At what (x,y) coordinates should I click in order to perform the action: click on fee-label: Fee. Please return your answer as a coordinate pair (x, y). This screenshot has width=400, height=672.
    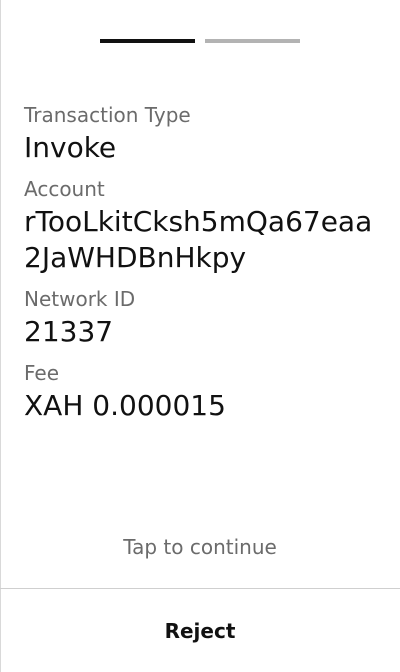
    Looking at the image, I should click on (42, 373).